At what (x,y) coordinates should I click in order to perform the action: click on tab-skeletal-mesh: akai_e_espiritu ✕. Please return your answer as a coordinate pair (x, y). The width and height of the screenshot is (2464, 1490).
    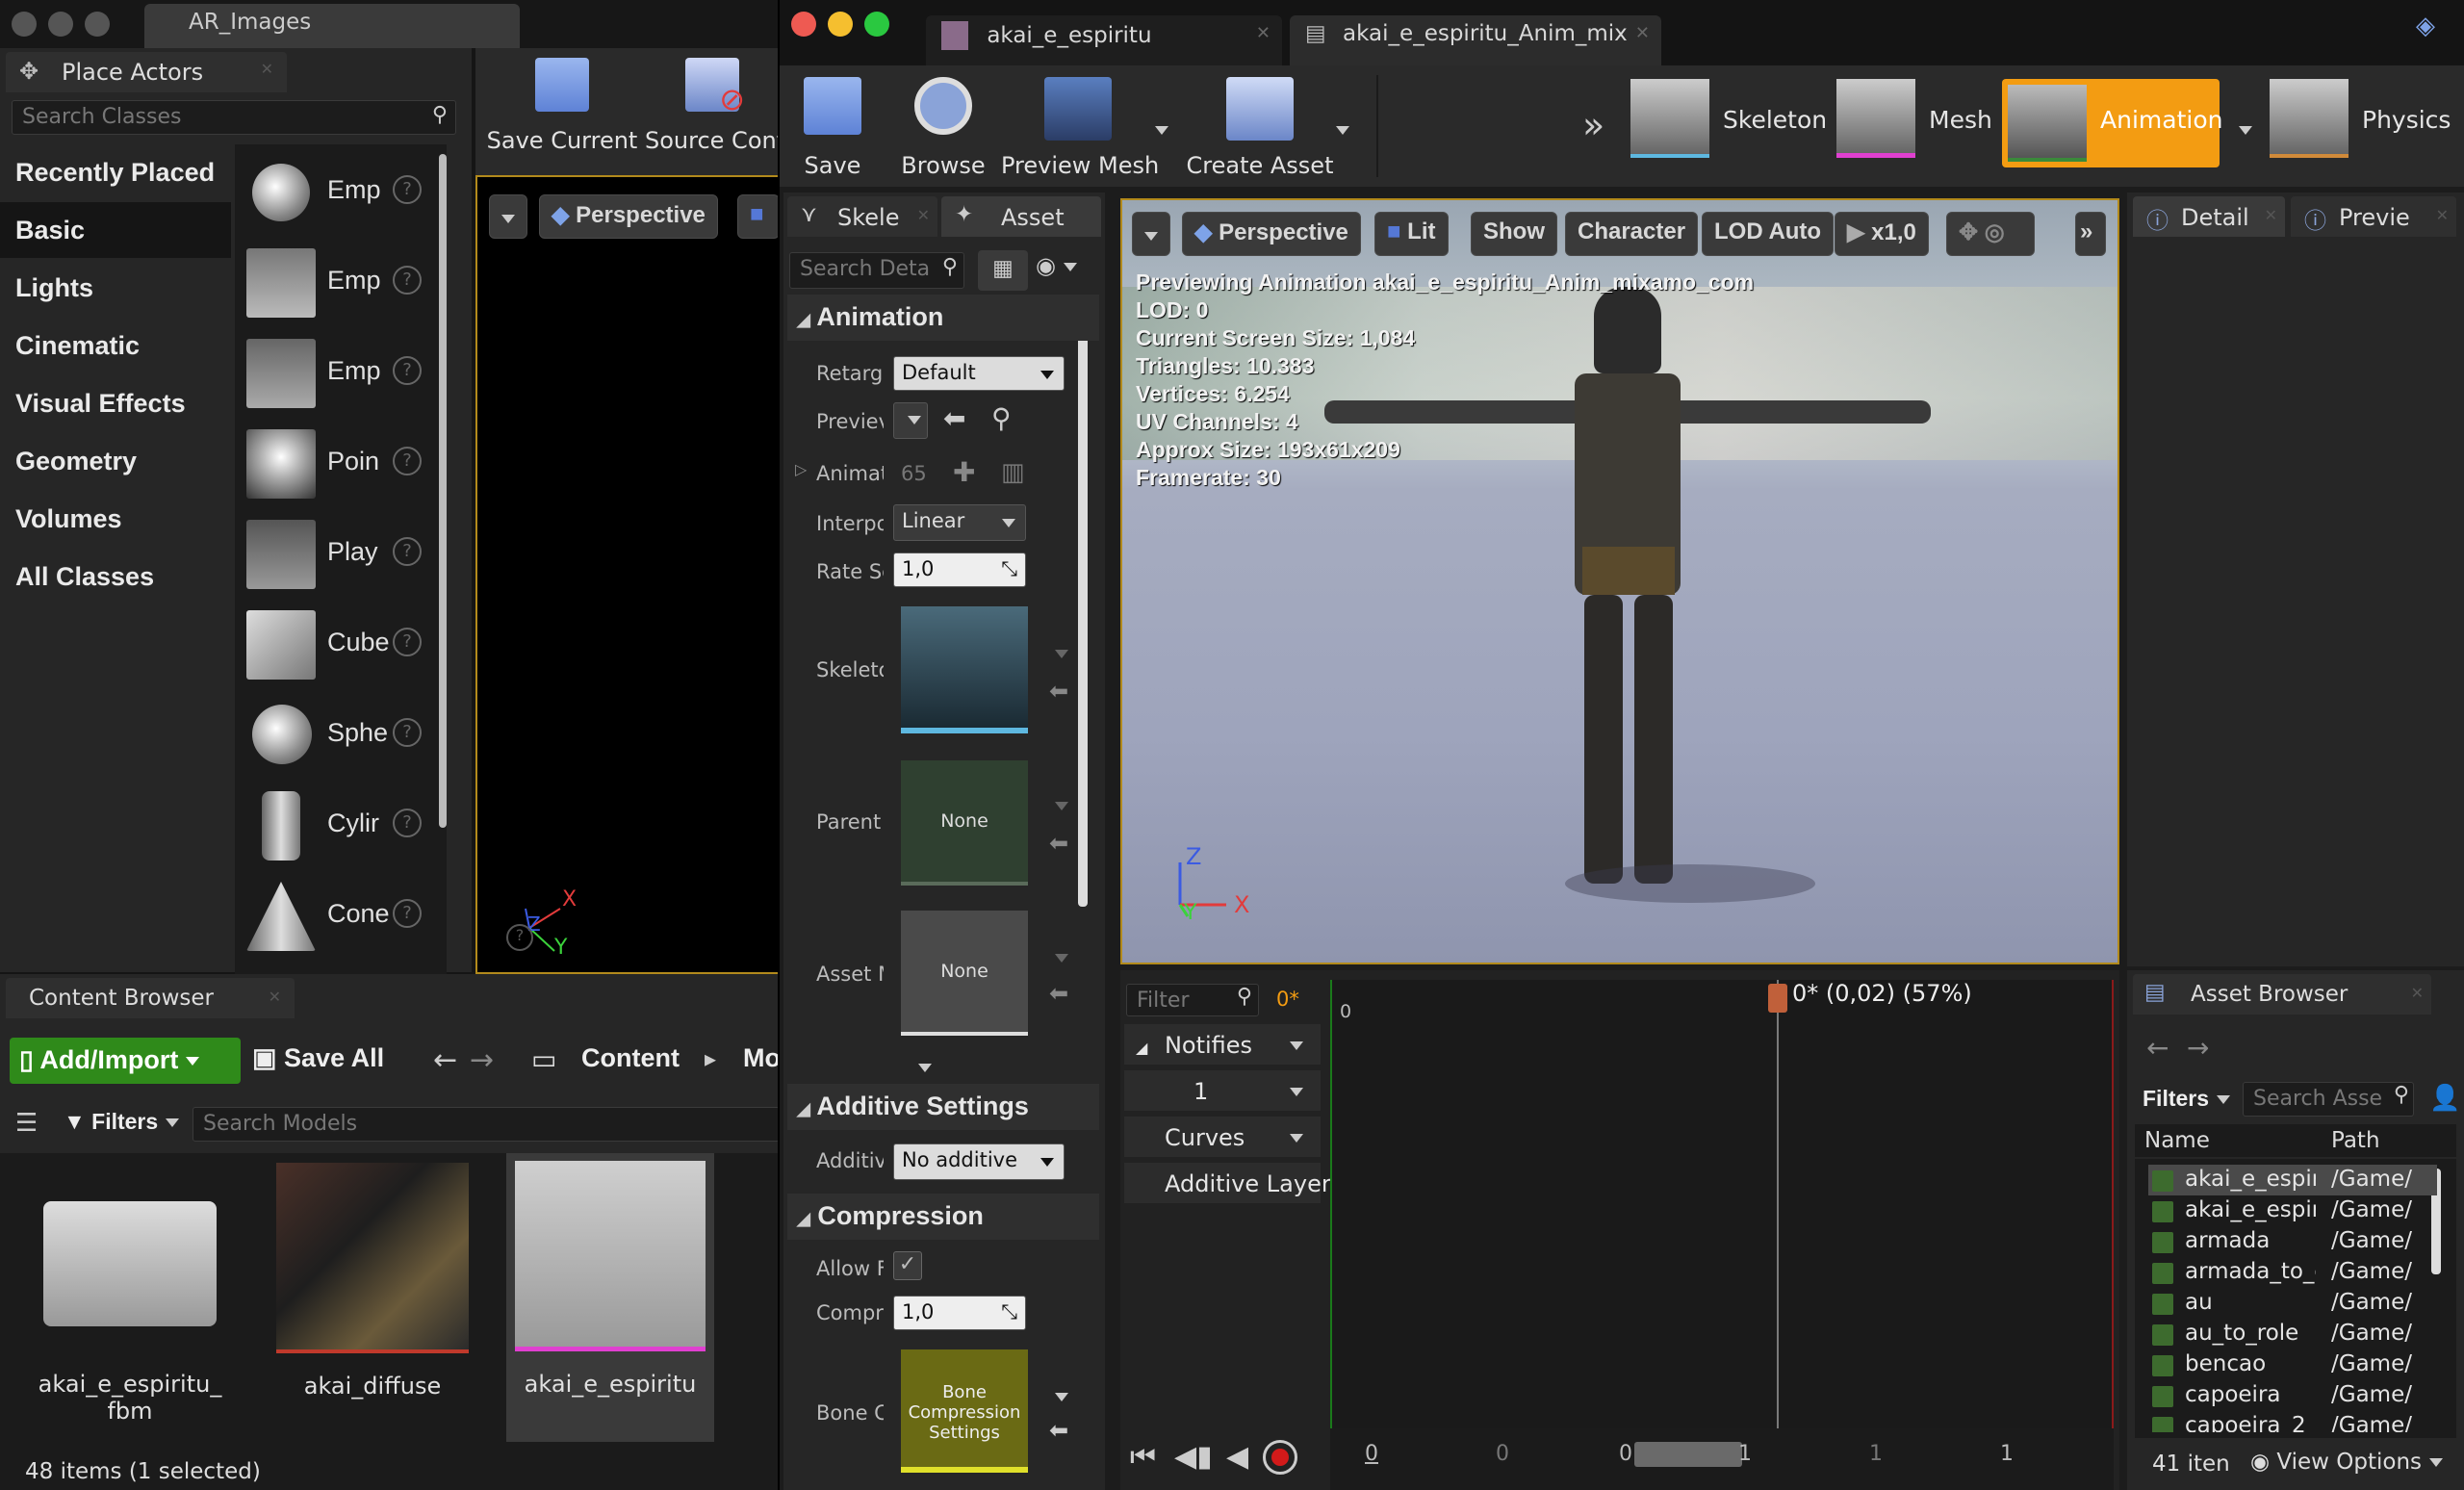
    Looking at the image, I should click on (1104, 40).